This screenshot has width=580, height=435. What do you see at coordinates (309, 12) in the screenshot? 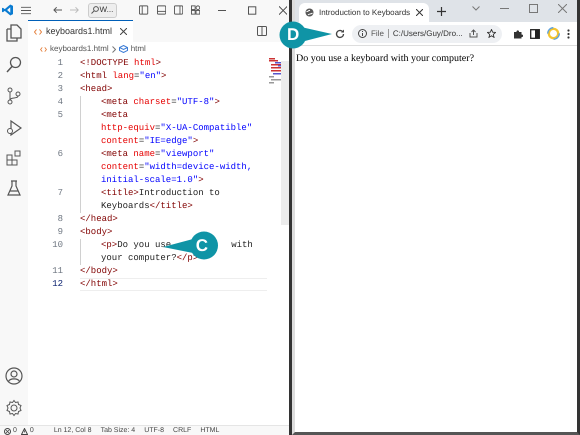
I see `globe-icon` at bounding box center [309, 12].